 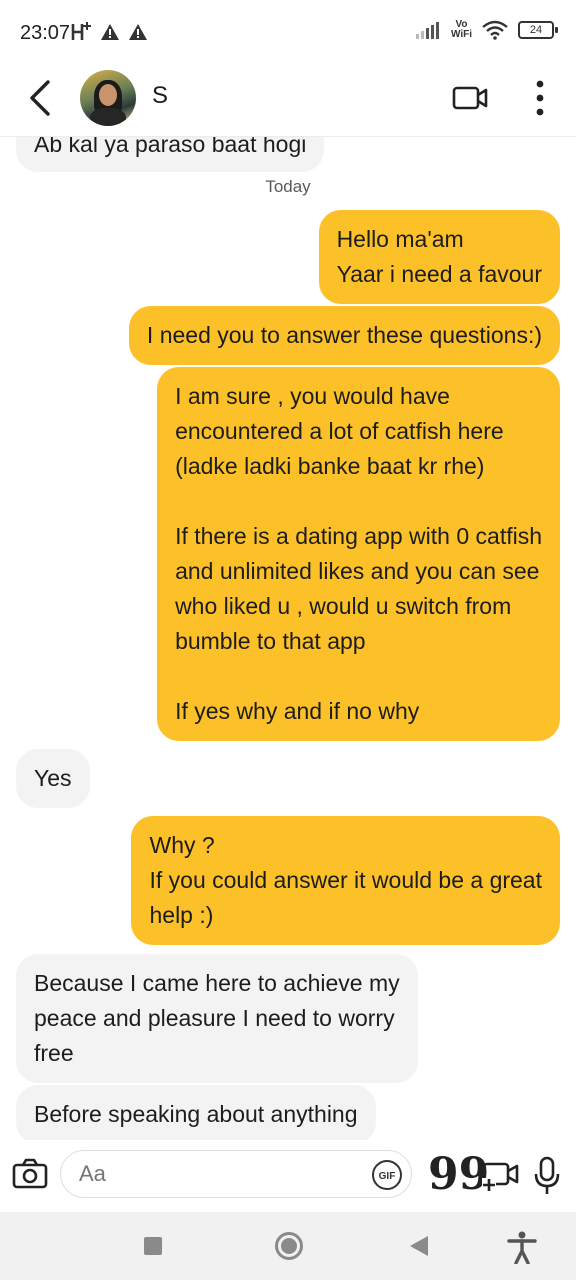 What do you see at coordinates (461, 29) in the screenshot?
I see `vowifi-label: Vo WiFi` at bounding box center [461, 29].